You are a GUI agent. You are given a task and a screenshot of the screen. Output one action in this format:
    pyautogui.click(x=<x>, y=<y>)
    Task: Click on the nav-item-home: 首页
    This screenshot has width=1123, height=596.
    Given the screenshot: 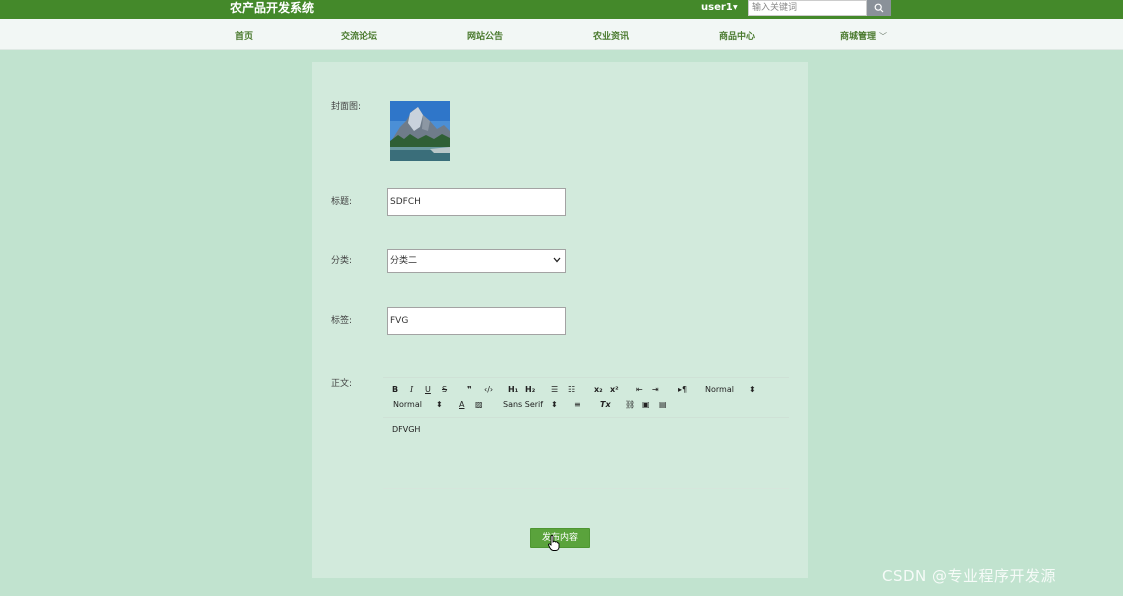 What is the action you would take?
    pyautogui.click(x=244, y=37)
    